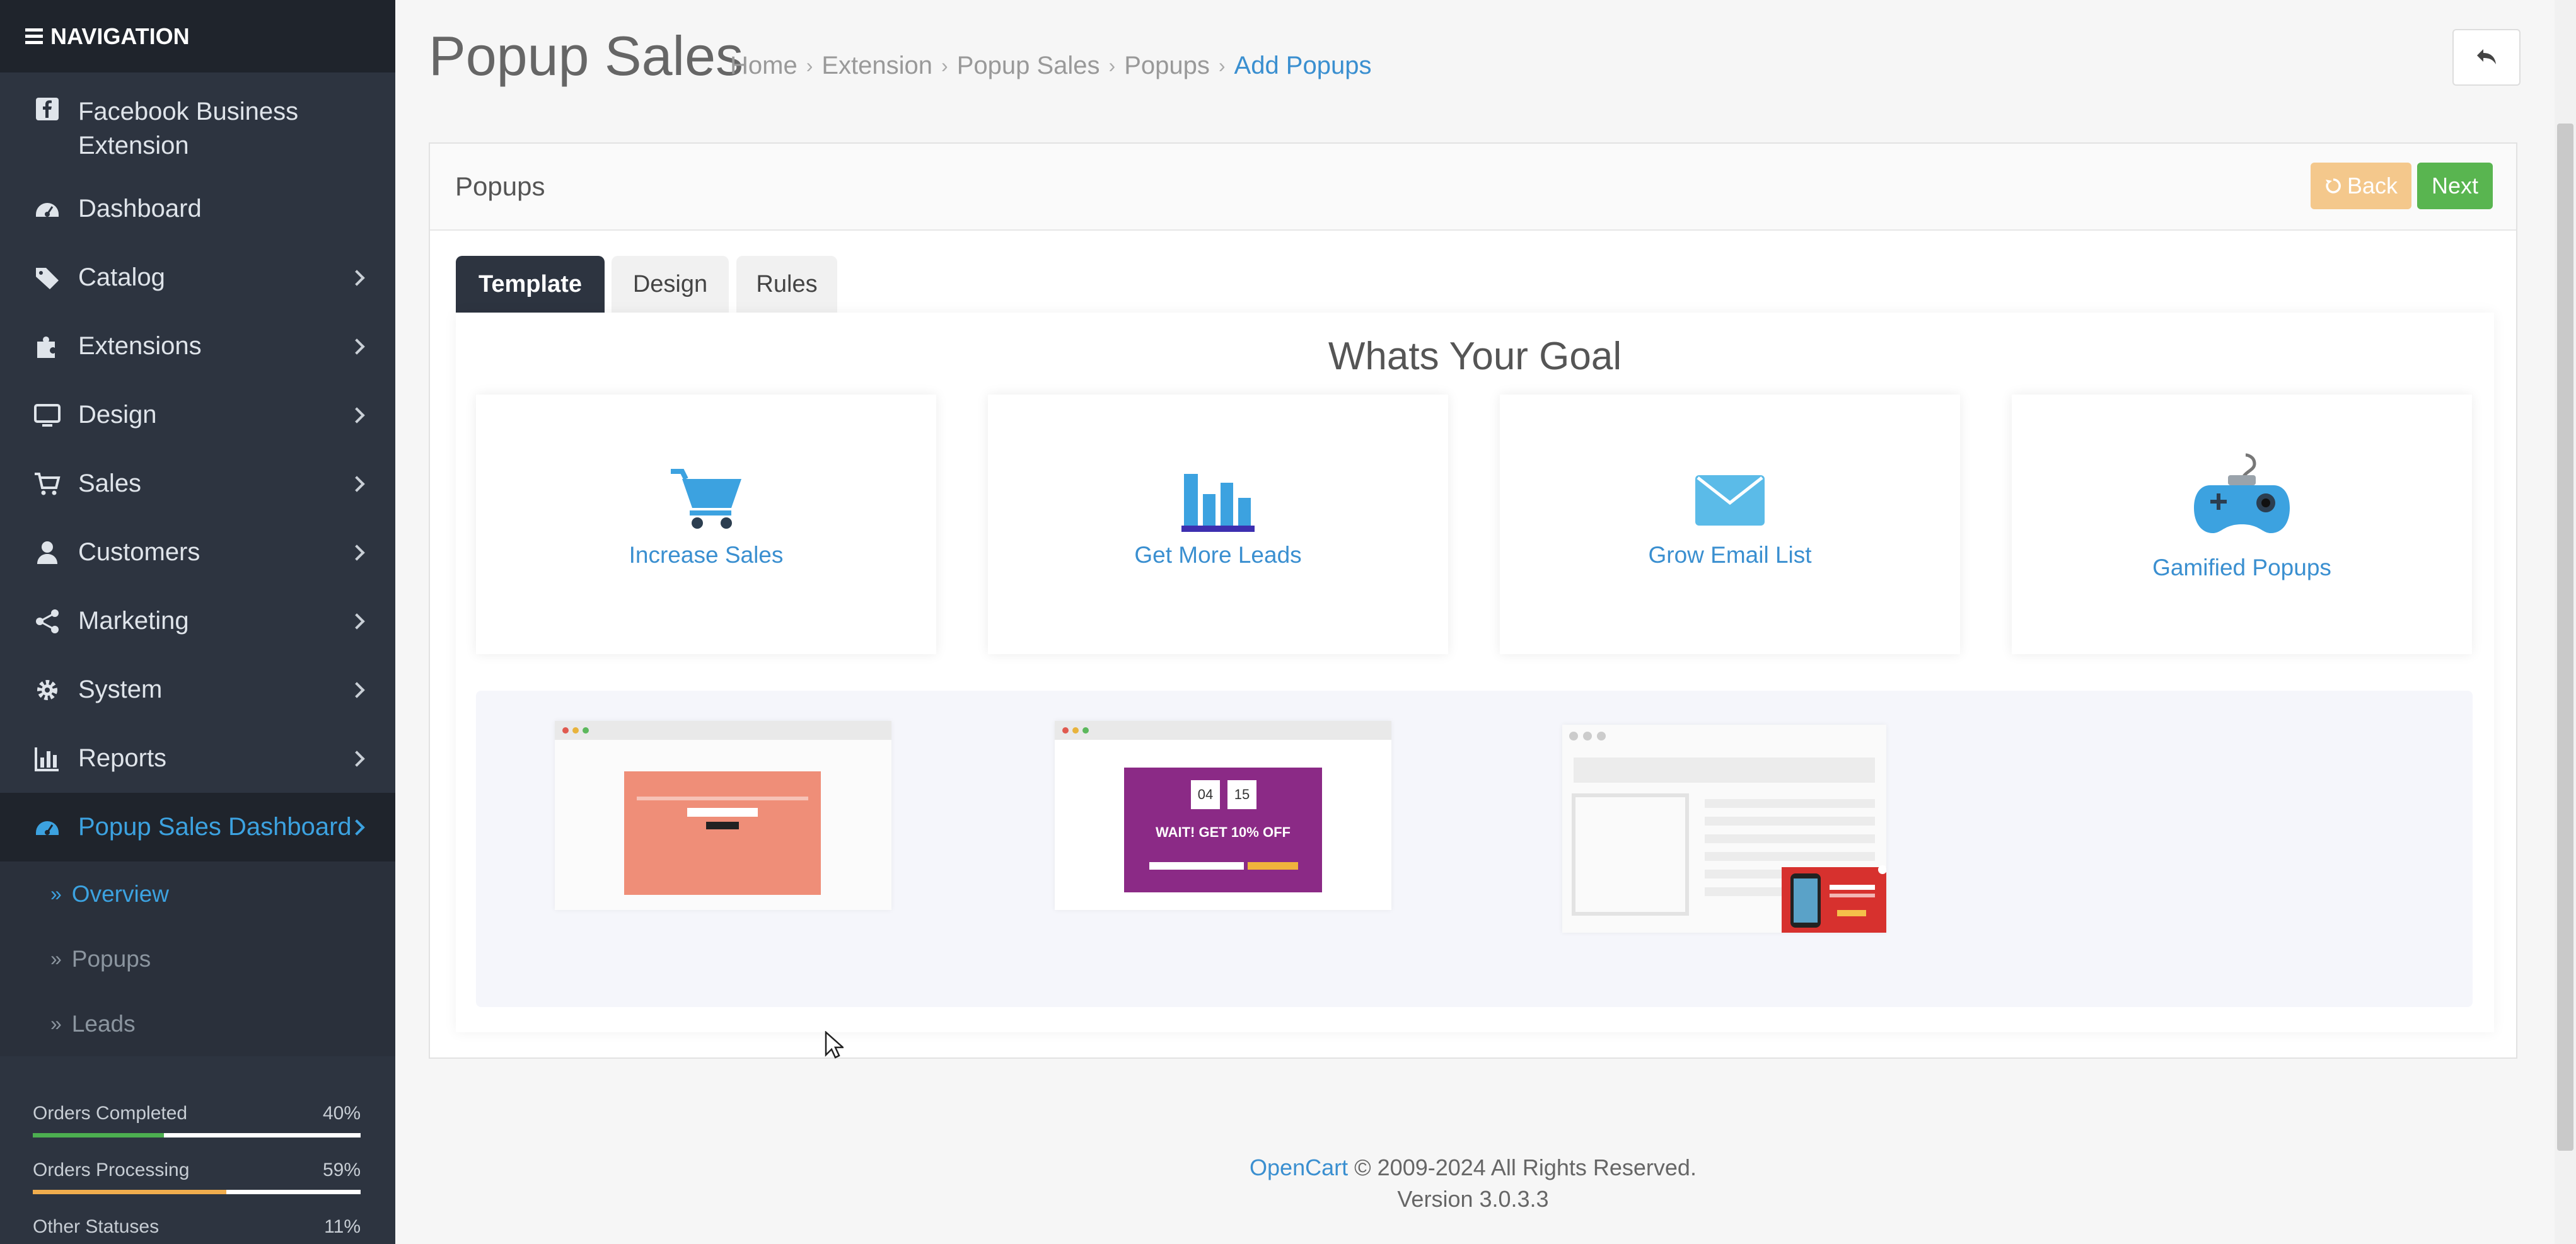 The image size is (2576, 1244). What do you see at coordinates (2241, 567) in the screenshot?
I see `goal-label: Gamified Popups` at bounding box center [2241, 567].